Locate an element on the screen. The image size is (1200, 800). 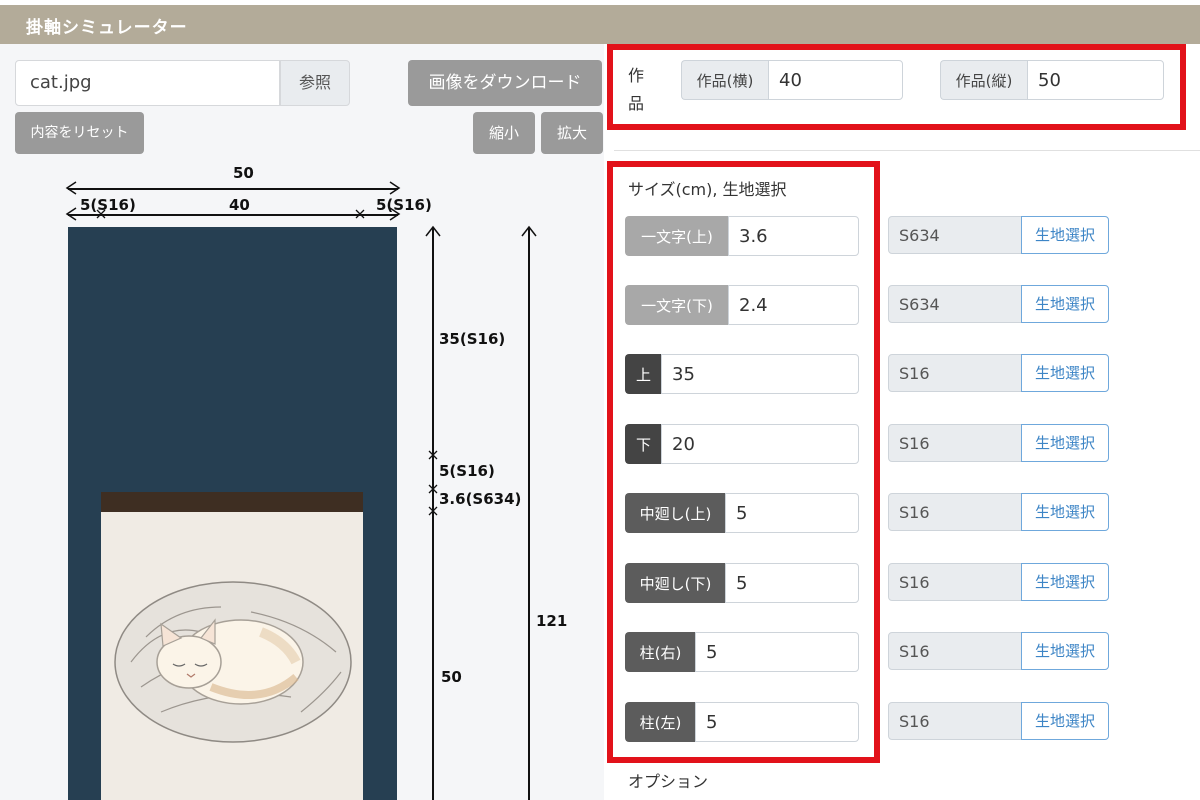
work-width-input: 40 is located at coordinates (835, 80).